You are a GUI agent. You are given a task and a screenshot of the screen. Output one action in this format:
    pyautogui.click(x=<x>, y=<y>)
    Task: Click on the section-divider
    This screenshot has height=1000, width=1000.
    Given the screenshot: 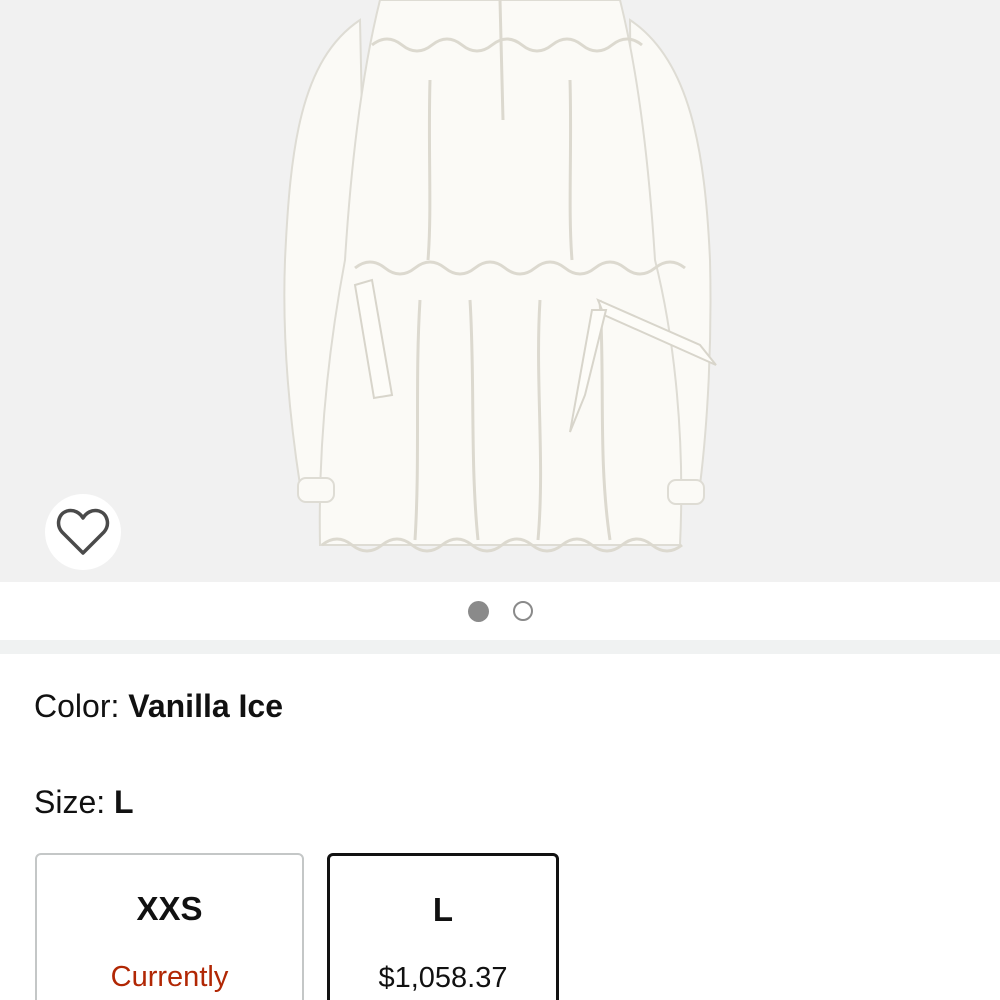 What is the action you would take?
    pyautogui.click(x=500, y=647)
    